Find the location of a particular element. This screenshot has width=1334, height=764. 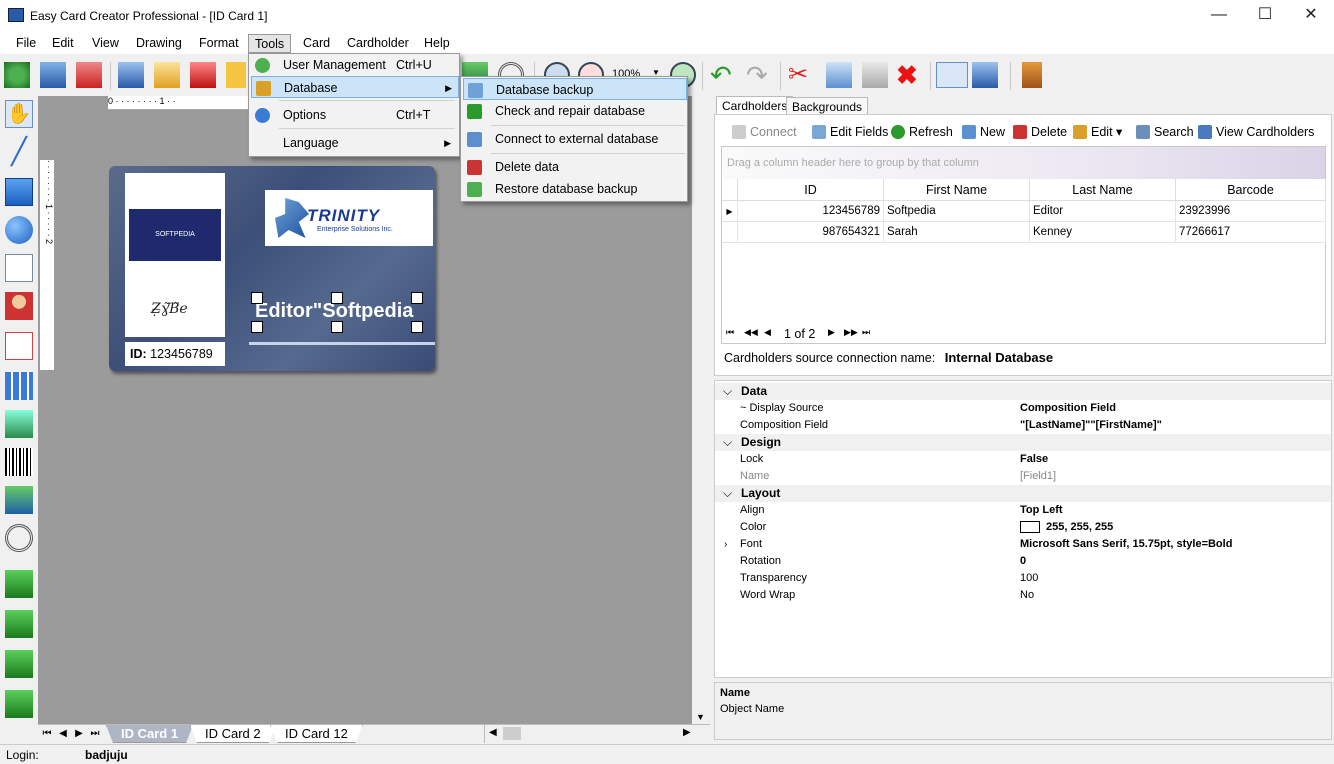

menu-item-options: Options Ctrl+T is located at coordinates (354, 115).